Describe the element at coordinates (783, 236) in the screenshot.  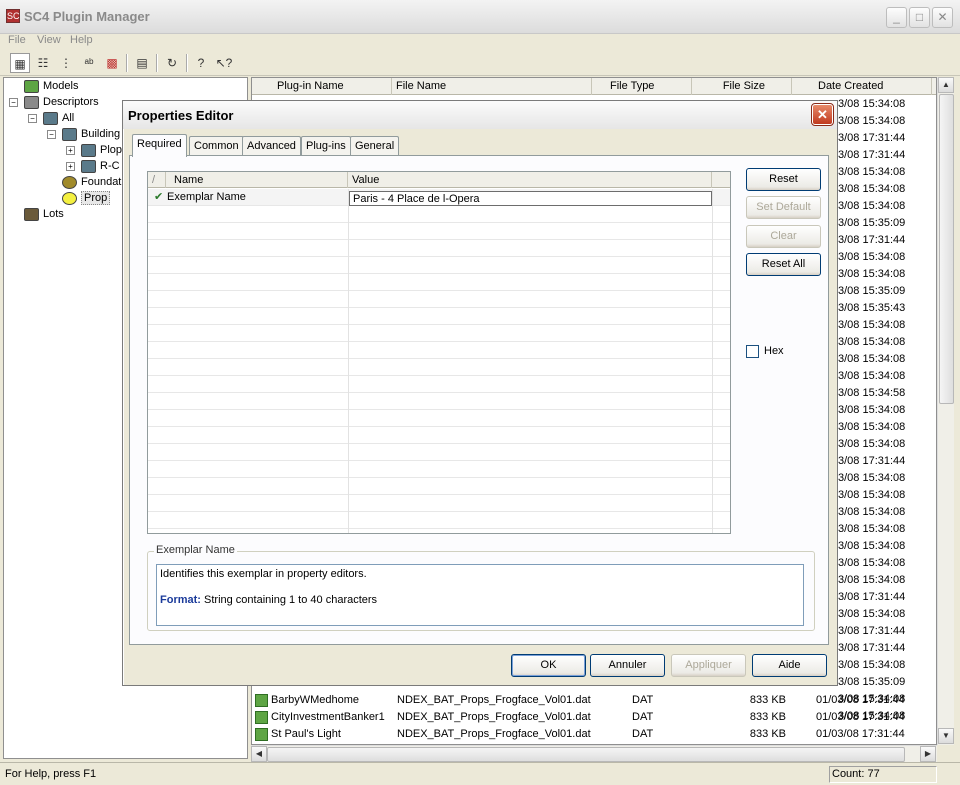
I see `clear-button: Clear` at that location.